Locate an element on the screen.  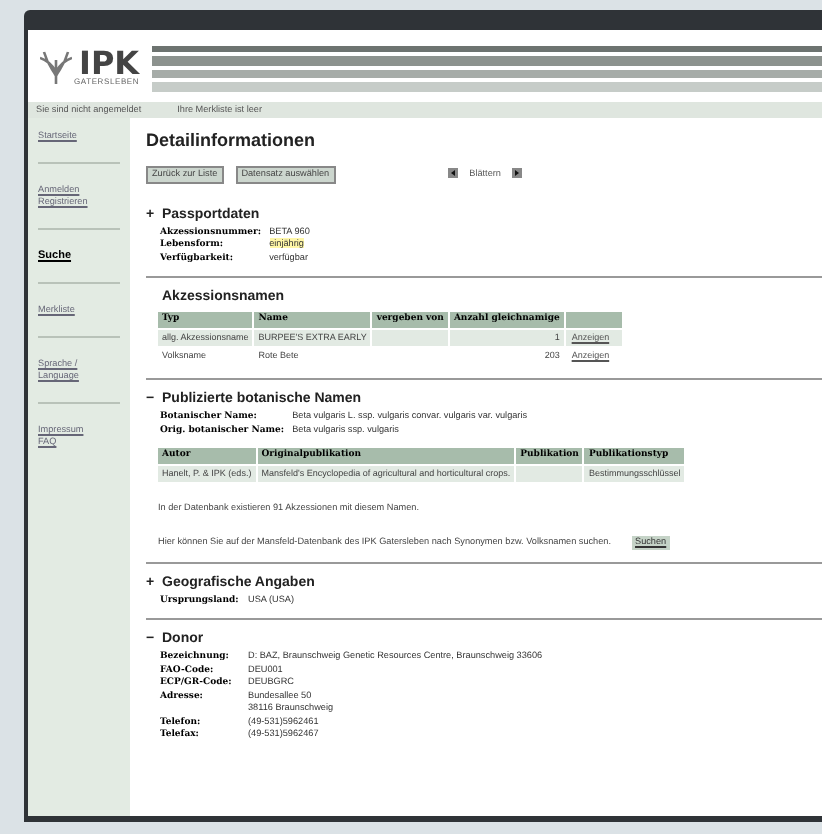
page-title: Detailinformationen is located at coordinates (232, 141).